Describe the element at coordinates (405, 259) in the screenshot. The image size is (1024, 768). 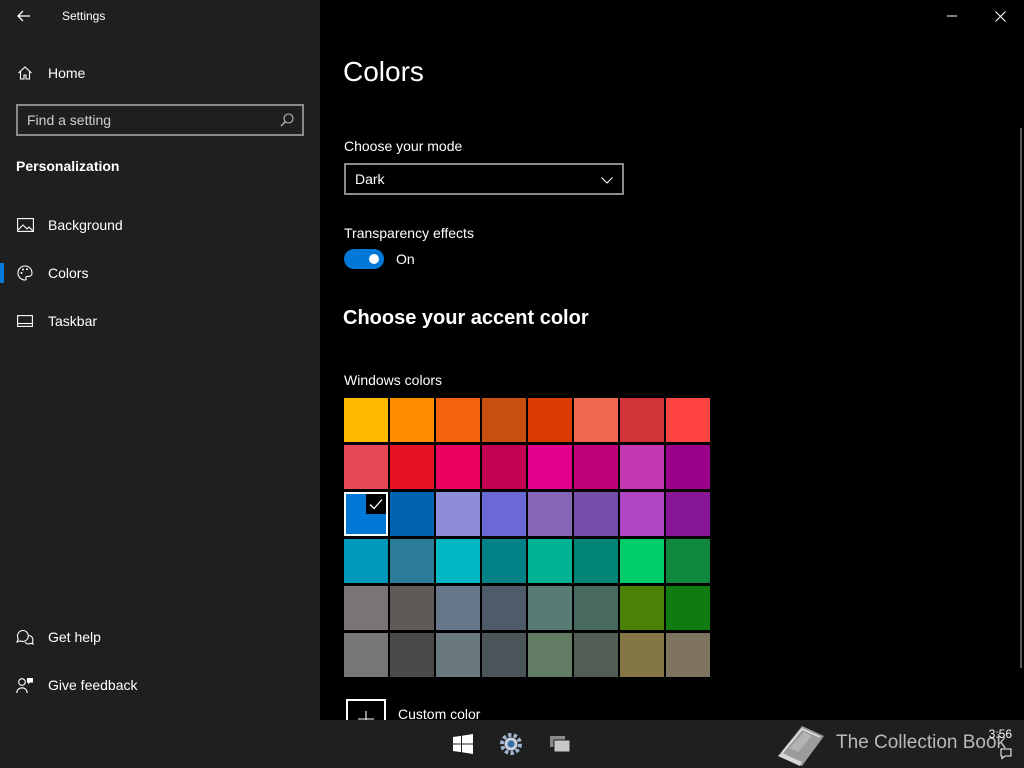
I see `toggle-state-text: On` at that location.